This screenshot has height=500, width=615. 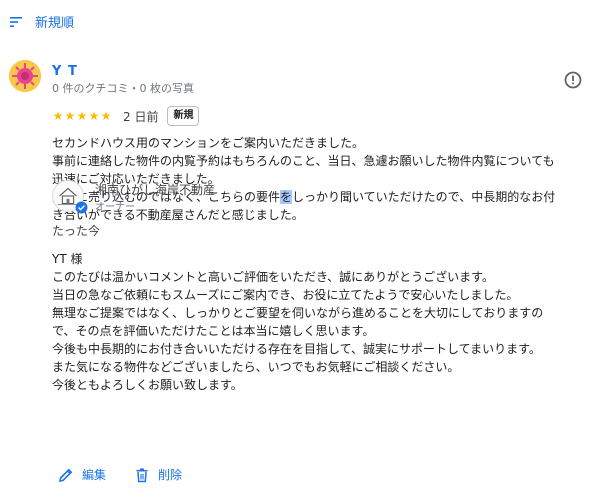 What do you see at coordinates (256, 367) in the screenshot?
I see `reply-line: また気になる物件などございましたら、いつでもお気軽にご相談ください。` at bounding box center [256, 367].